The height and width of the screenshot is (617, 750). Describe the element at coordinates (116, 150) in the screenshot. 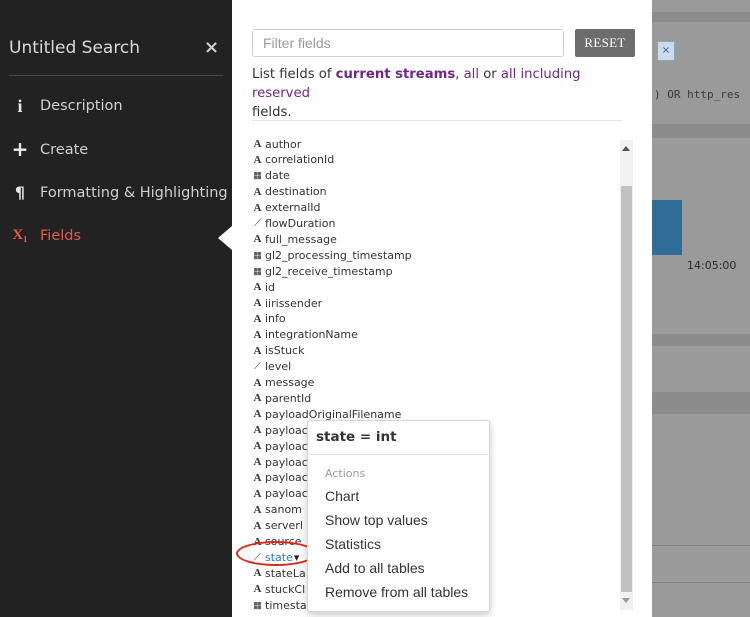

I see `sidebar-item-create: + Create` at that location.